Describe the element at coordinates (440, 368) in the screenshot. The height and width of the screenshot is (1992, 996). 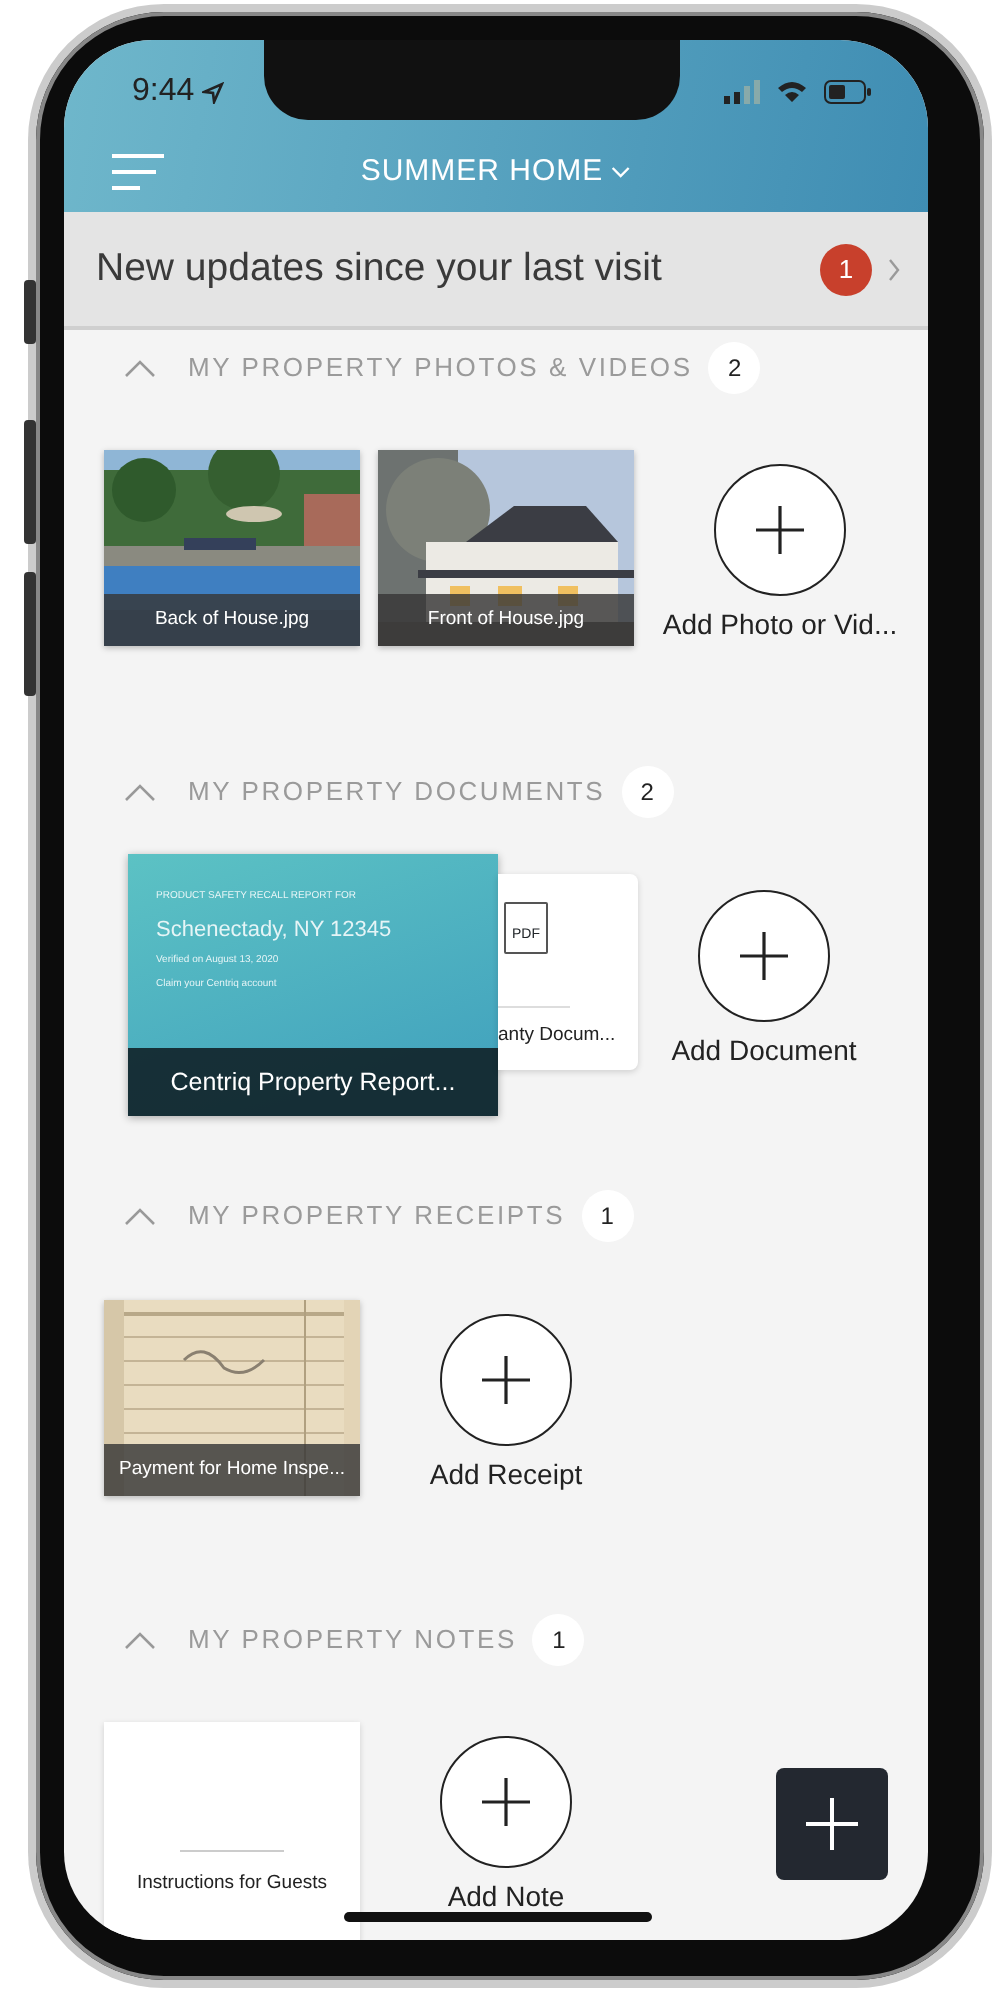
I see `section-title: MY PROPERTY PHOTOS & VIDEOS` at that location.